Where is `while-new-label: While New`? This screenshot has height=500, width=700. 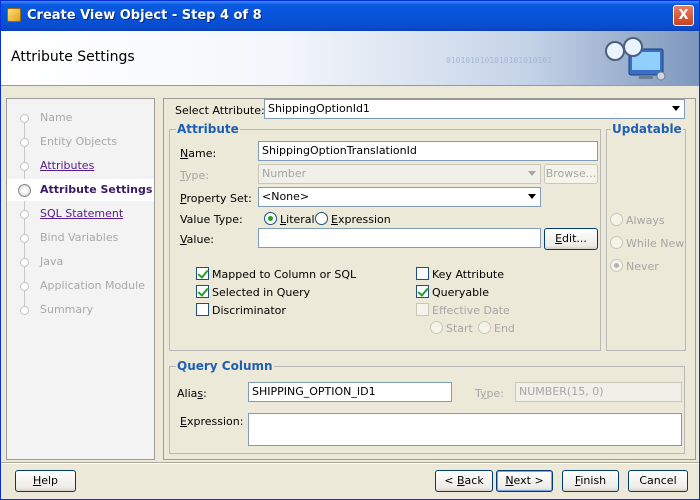
while-new-label: While New is located at coordinates (655, 243).